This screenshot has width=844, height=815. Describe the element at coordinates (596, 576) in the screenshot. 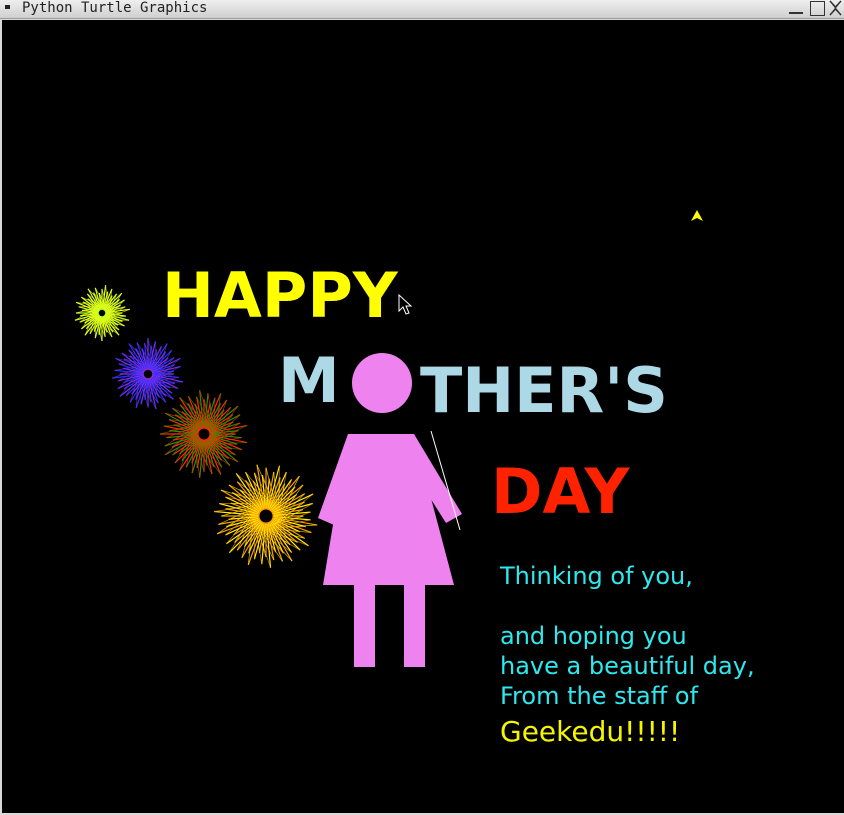

I see `message-line-1: Thinking of you,` at that location.